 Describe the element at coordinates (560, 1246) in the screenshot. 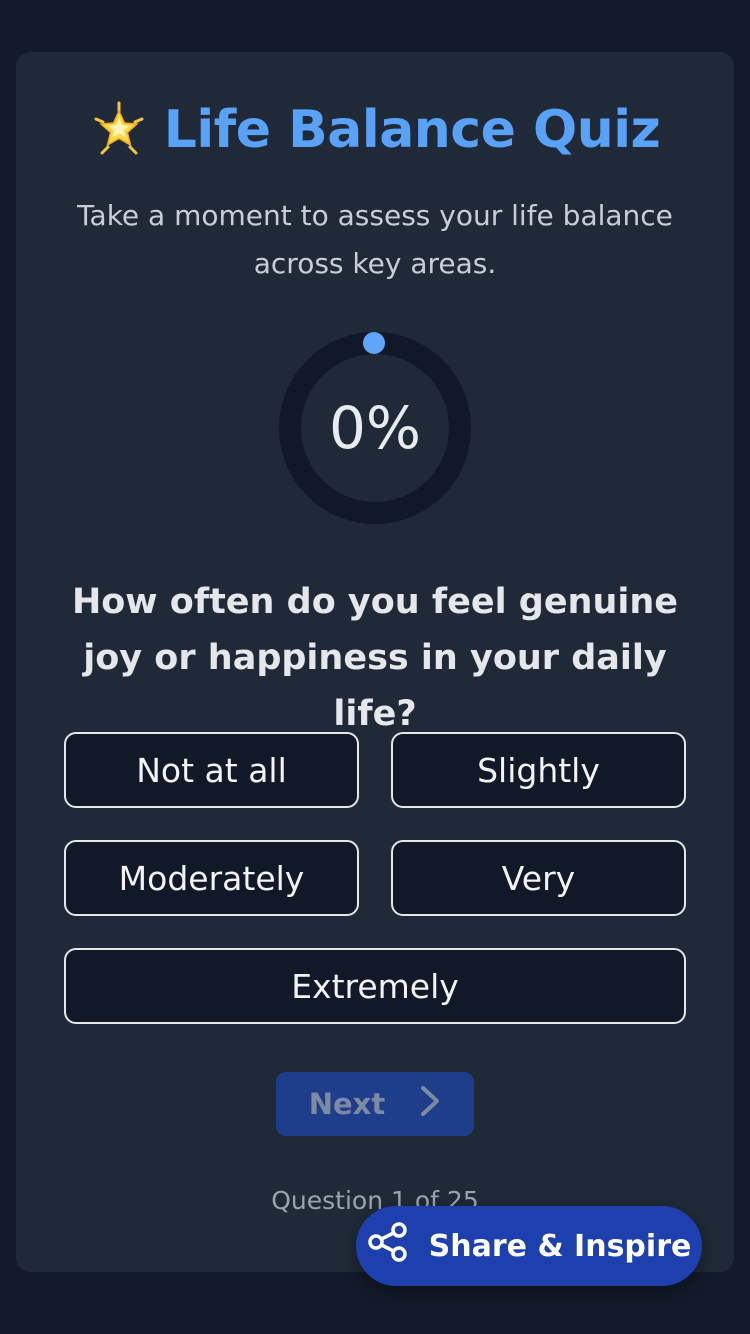

I see `share-button-label: Share & Inspire` at that location.